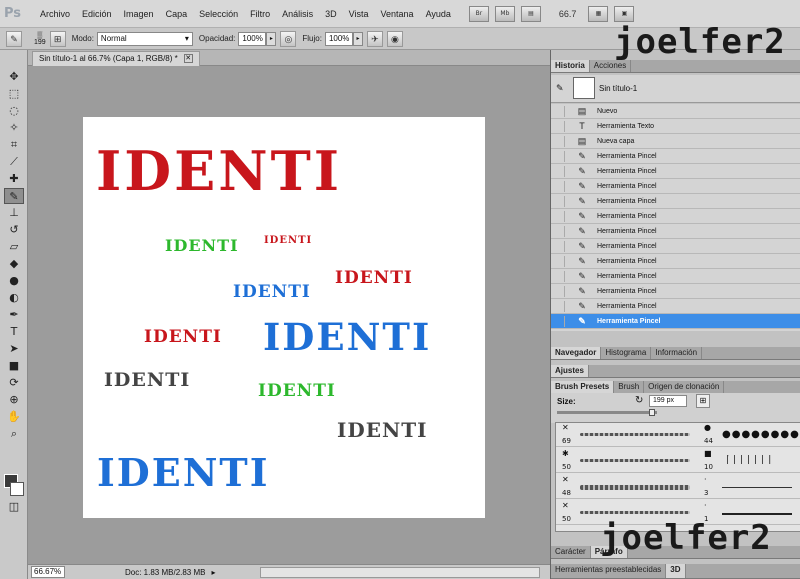 The height and width of the screenshot is (579, 800). What do you see at coordinates (14, 507) in the screenshot?
I see `quick-mask-icon: ◫` at bounding box center [14, 507].